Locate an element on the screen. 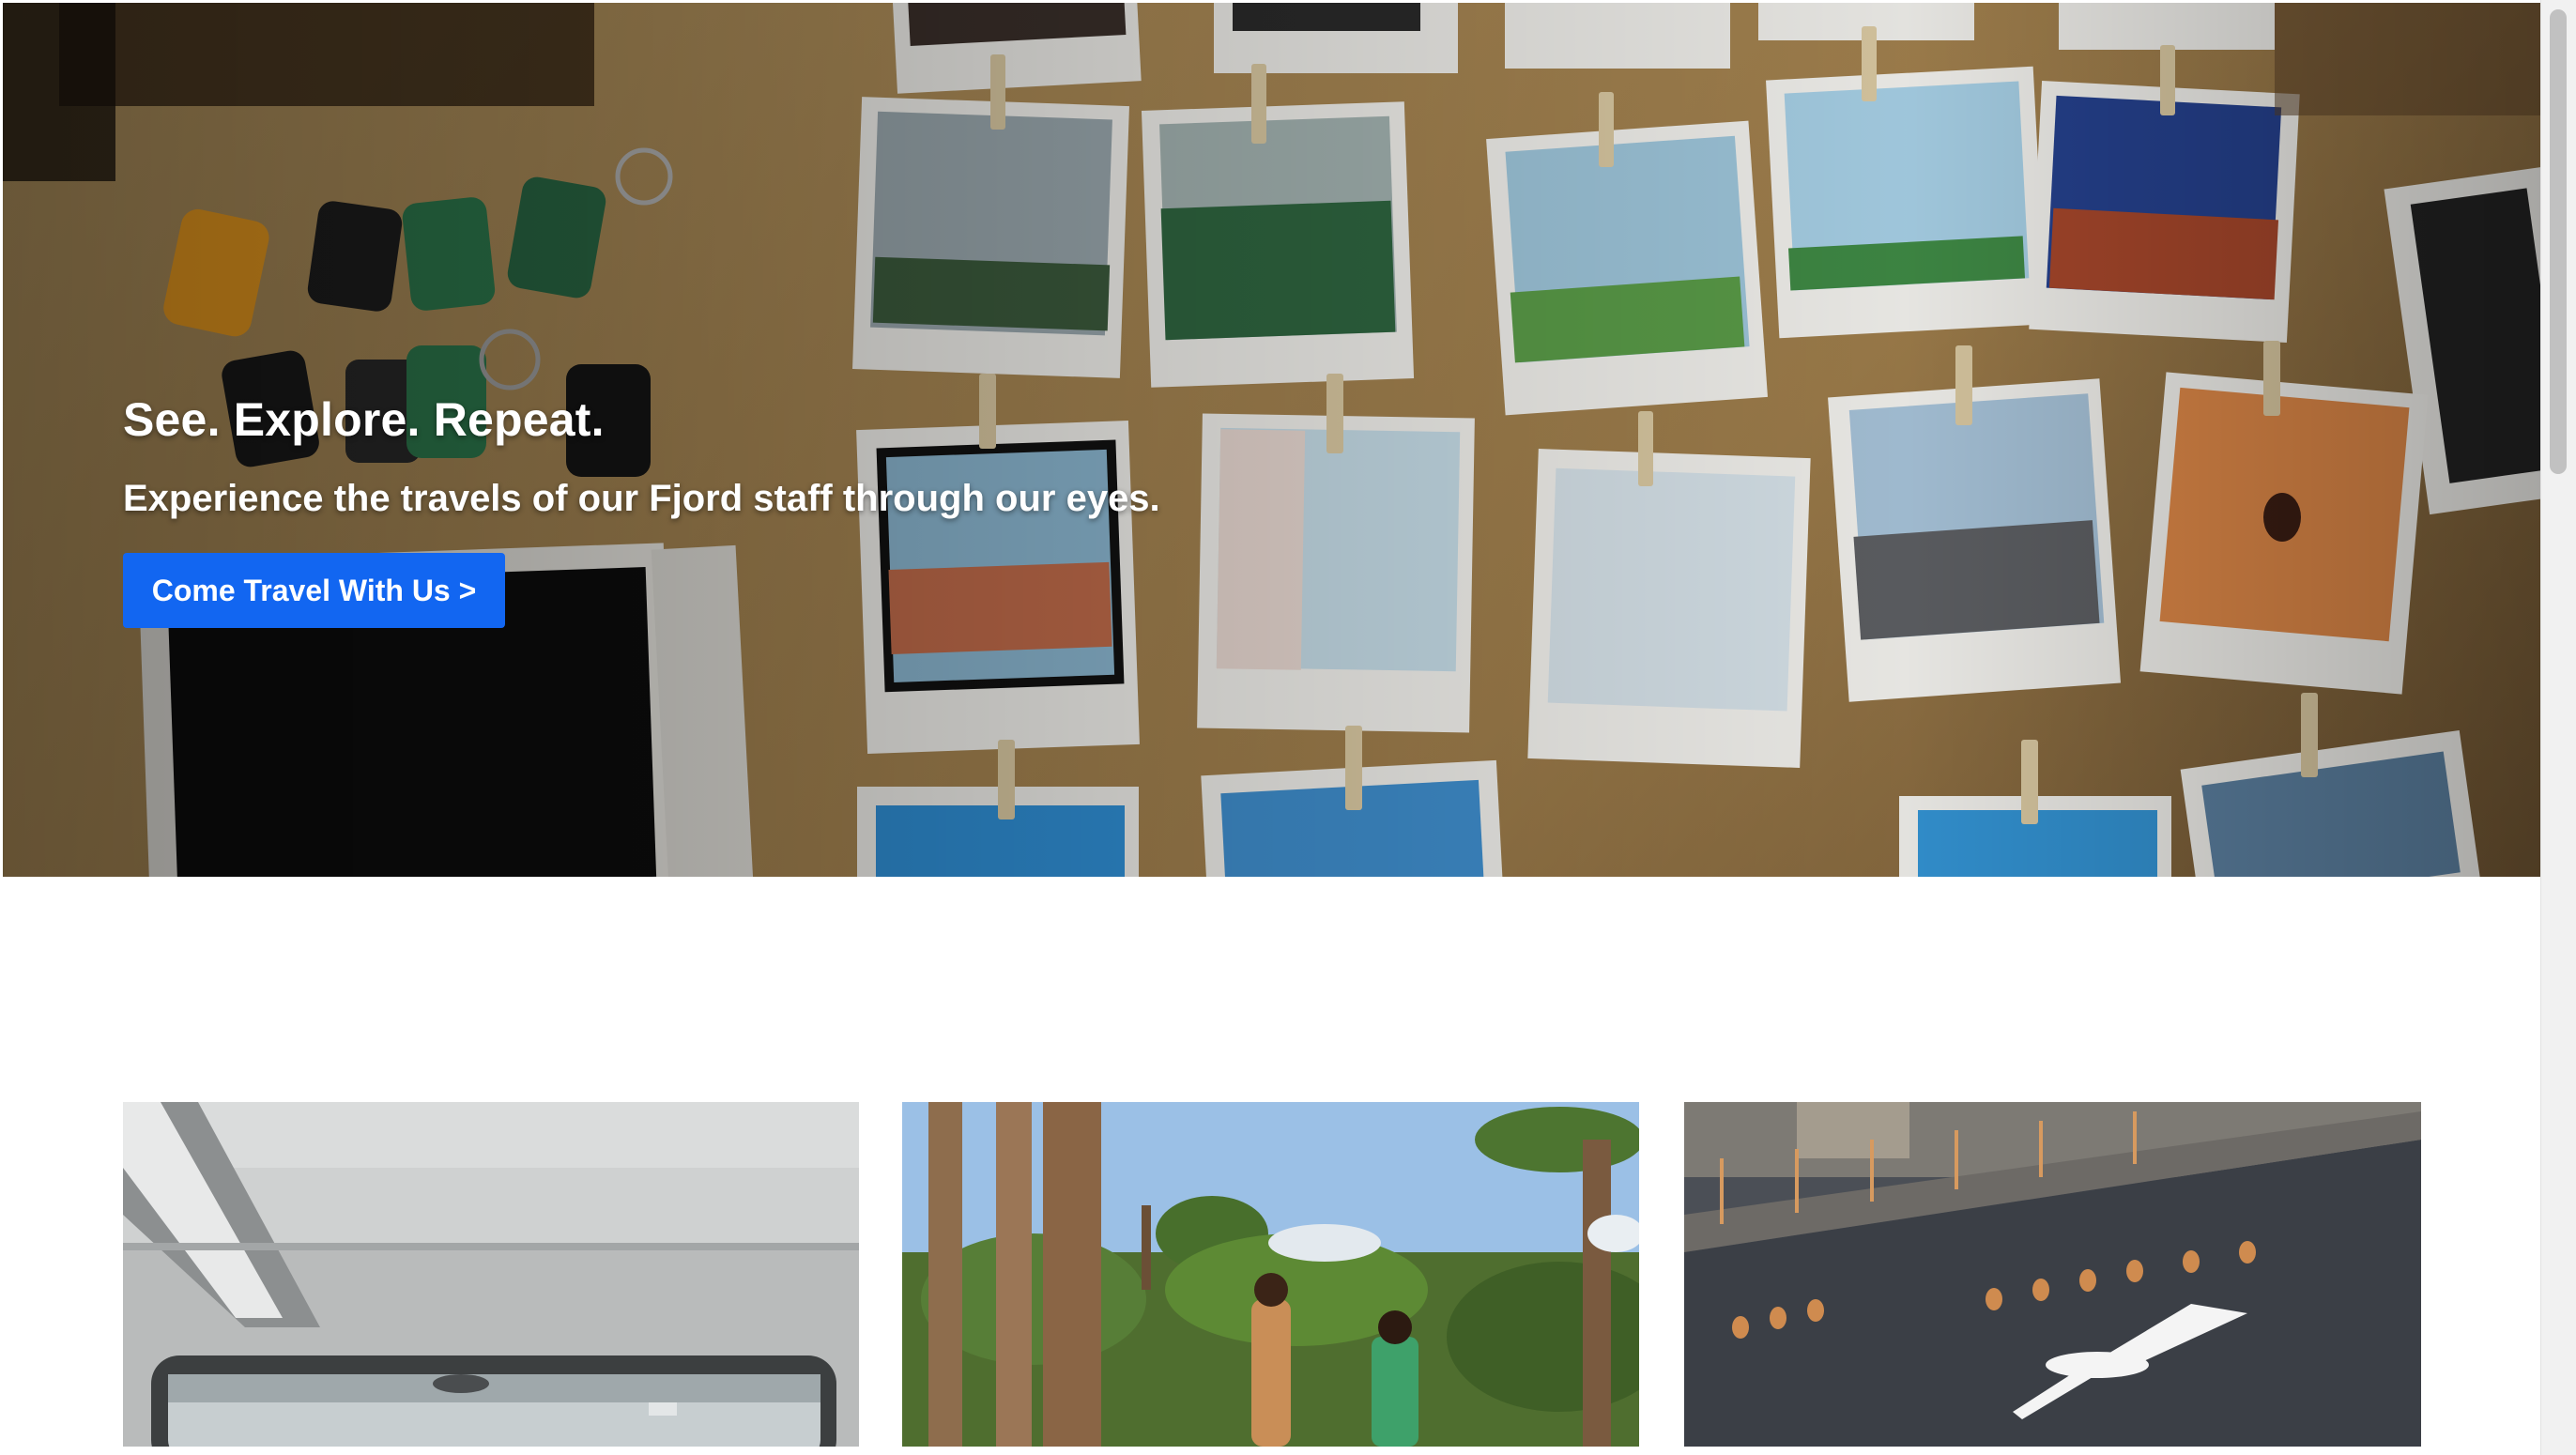 This screenshot has height=1455, width=2576. vertical-scrollbar is located at coordinates (2558, 727).